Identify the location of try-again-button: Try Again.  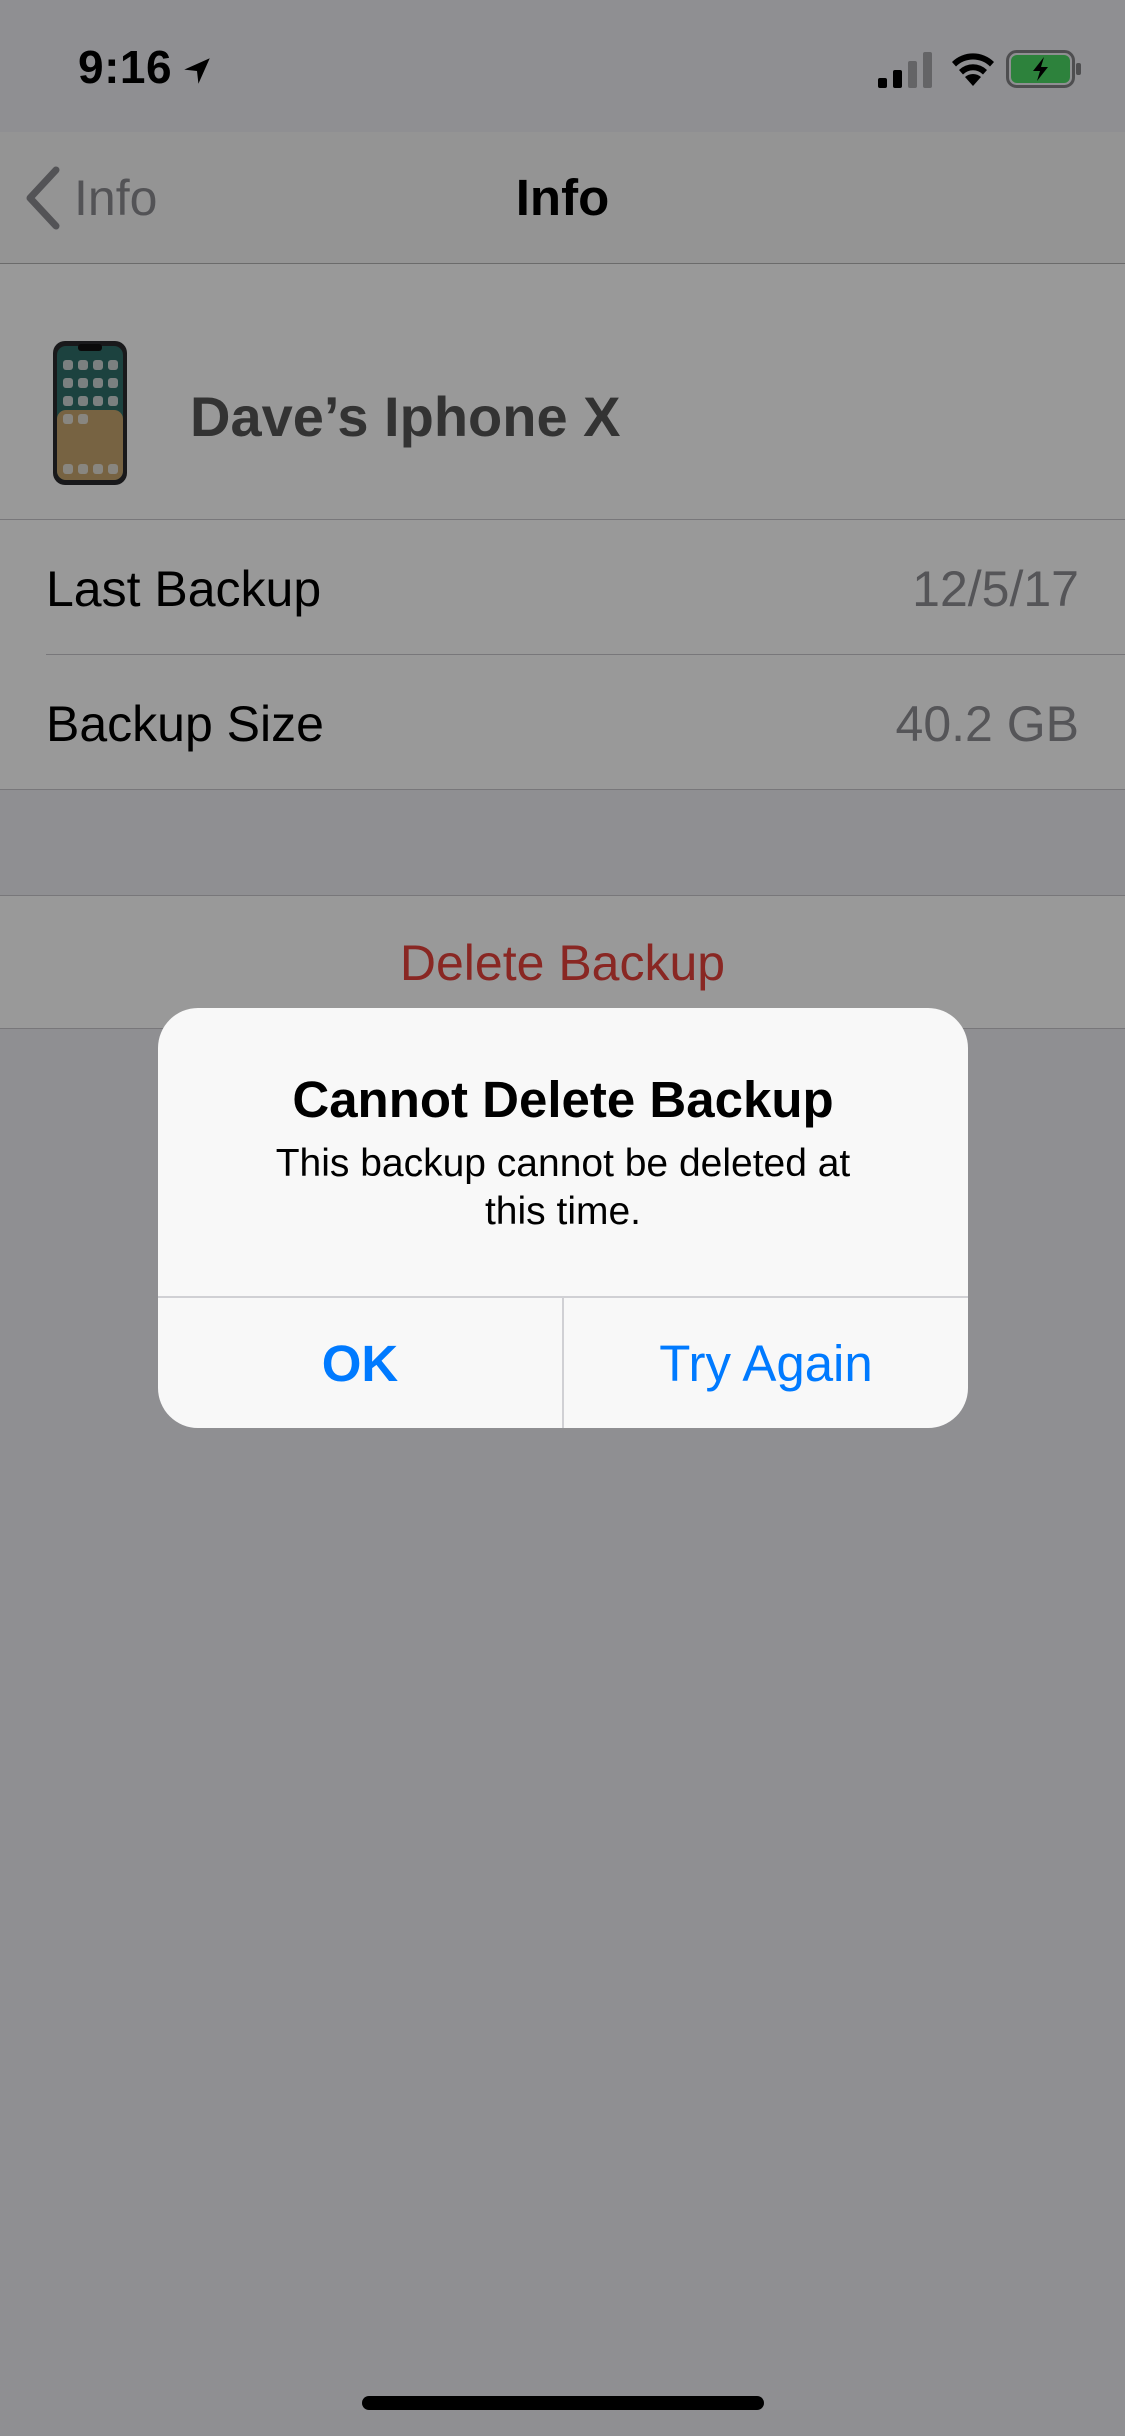
(766, 1363).